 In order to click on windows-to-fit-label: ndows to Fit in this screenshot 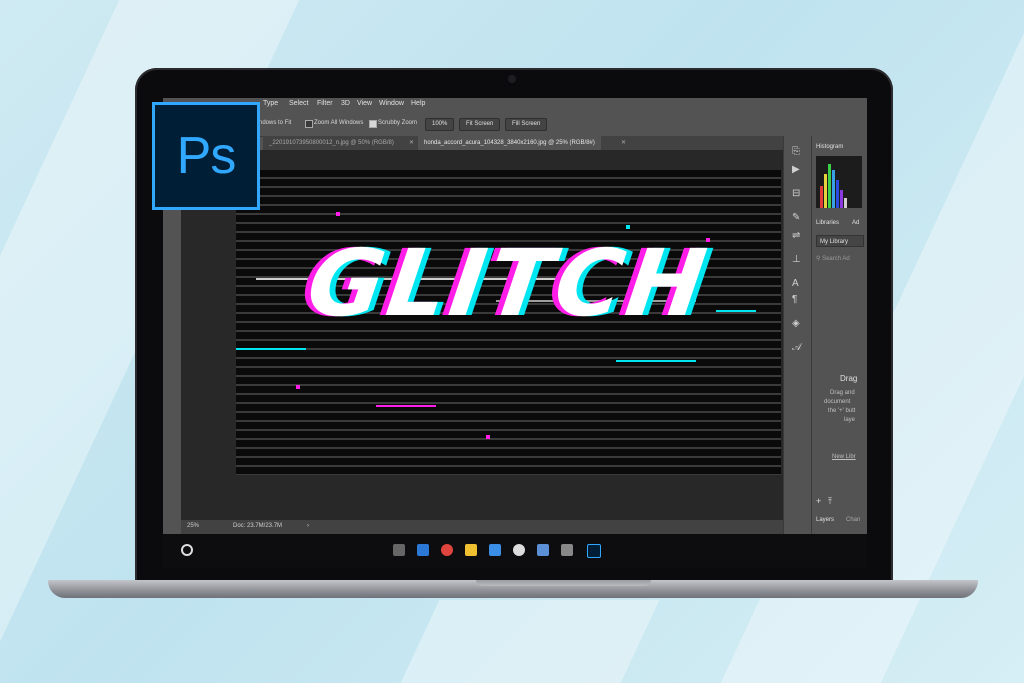, I will do `click(275, 123)`.